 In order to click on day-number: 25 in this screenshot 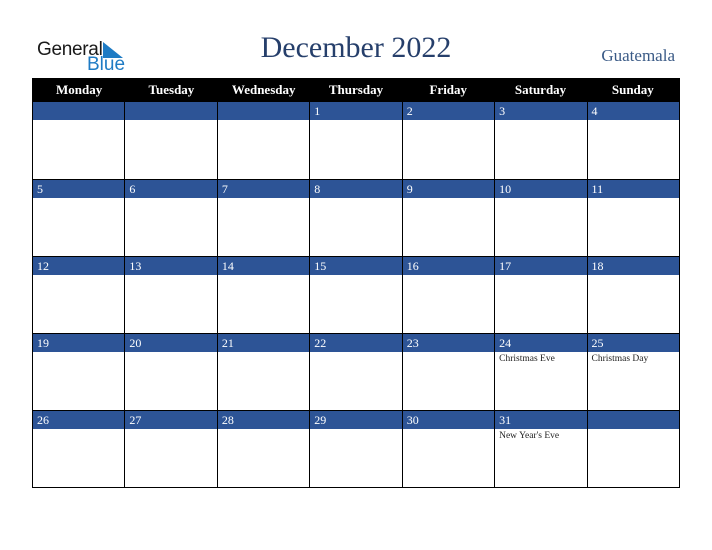, I will do `click(633, 343)`.